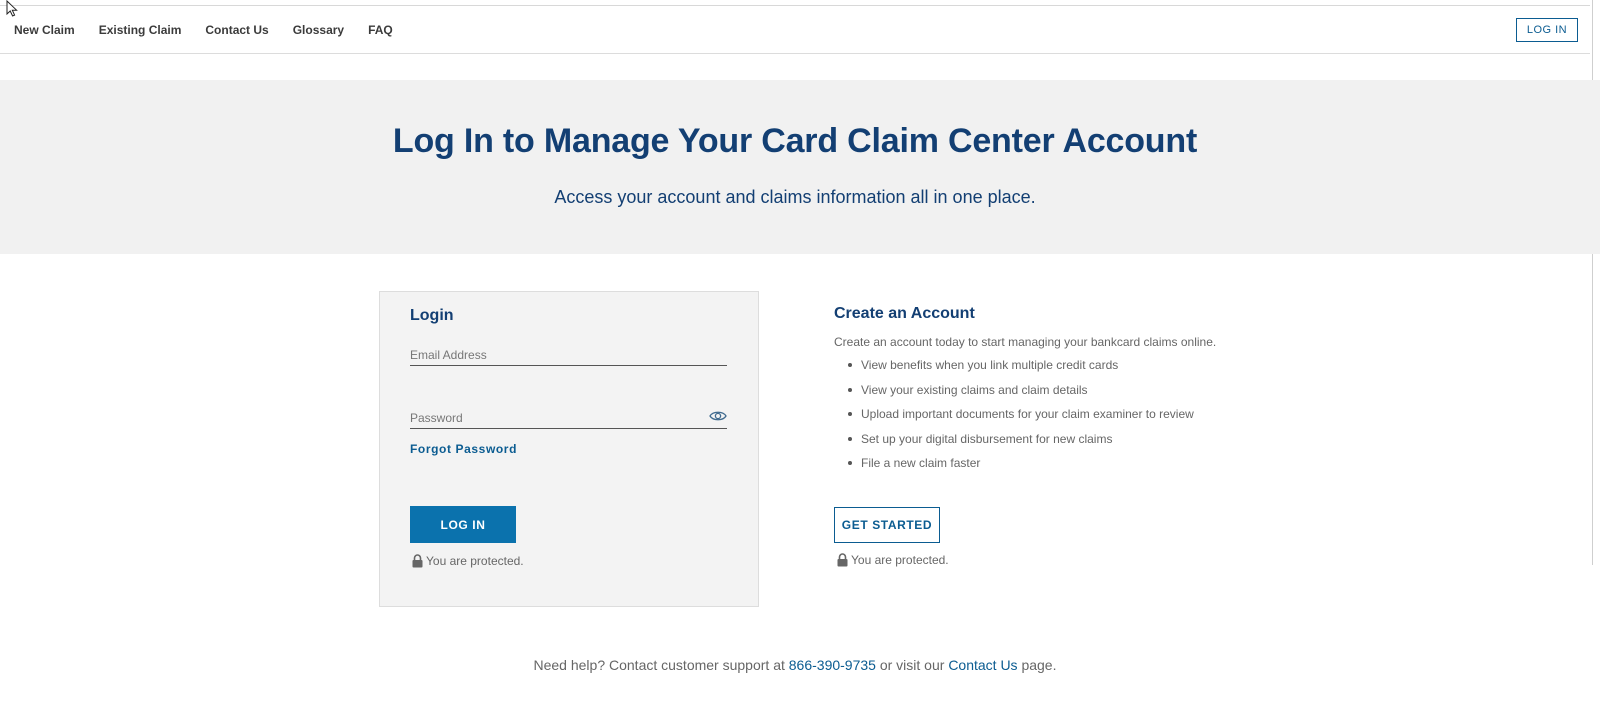 The image size is (1600, 716). I want to click on list-item: File a new claim faster, so click(1014, 467).